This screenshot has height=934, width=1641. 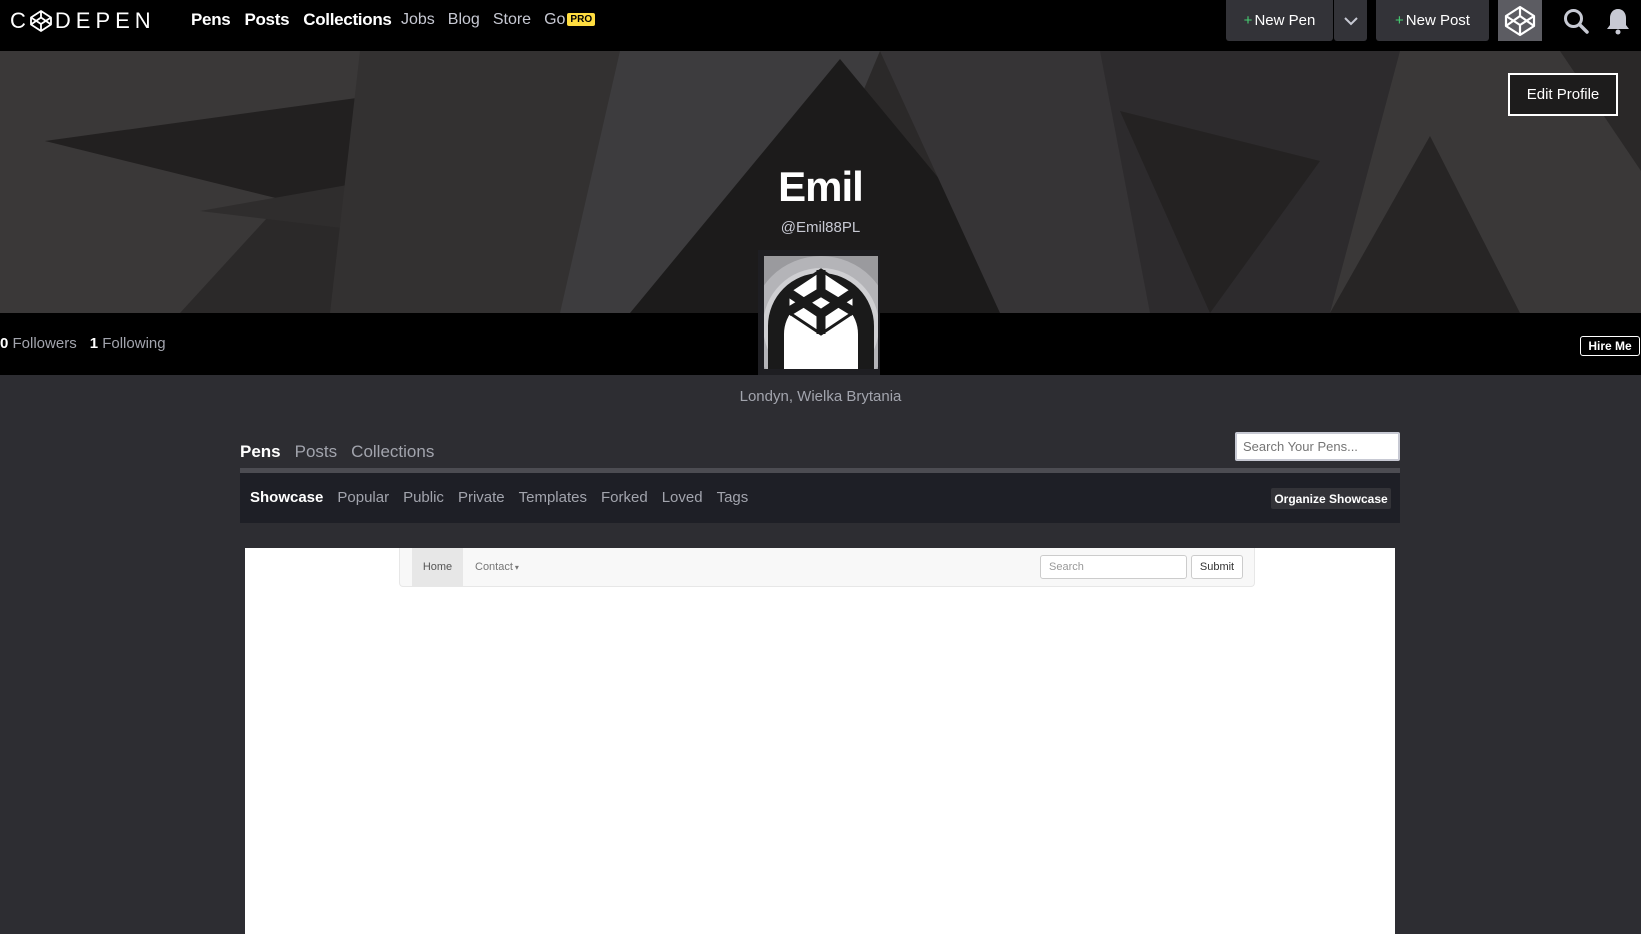 What do you see at coordinates (1331, 498) in the screenshot?
I see `organize-showcase-button: Organize Showcase` at bounding box center [1331, 498].